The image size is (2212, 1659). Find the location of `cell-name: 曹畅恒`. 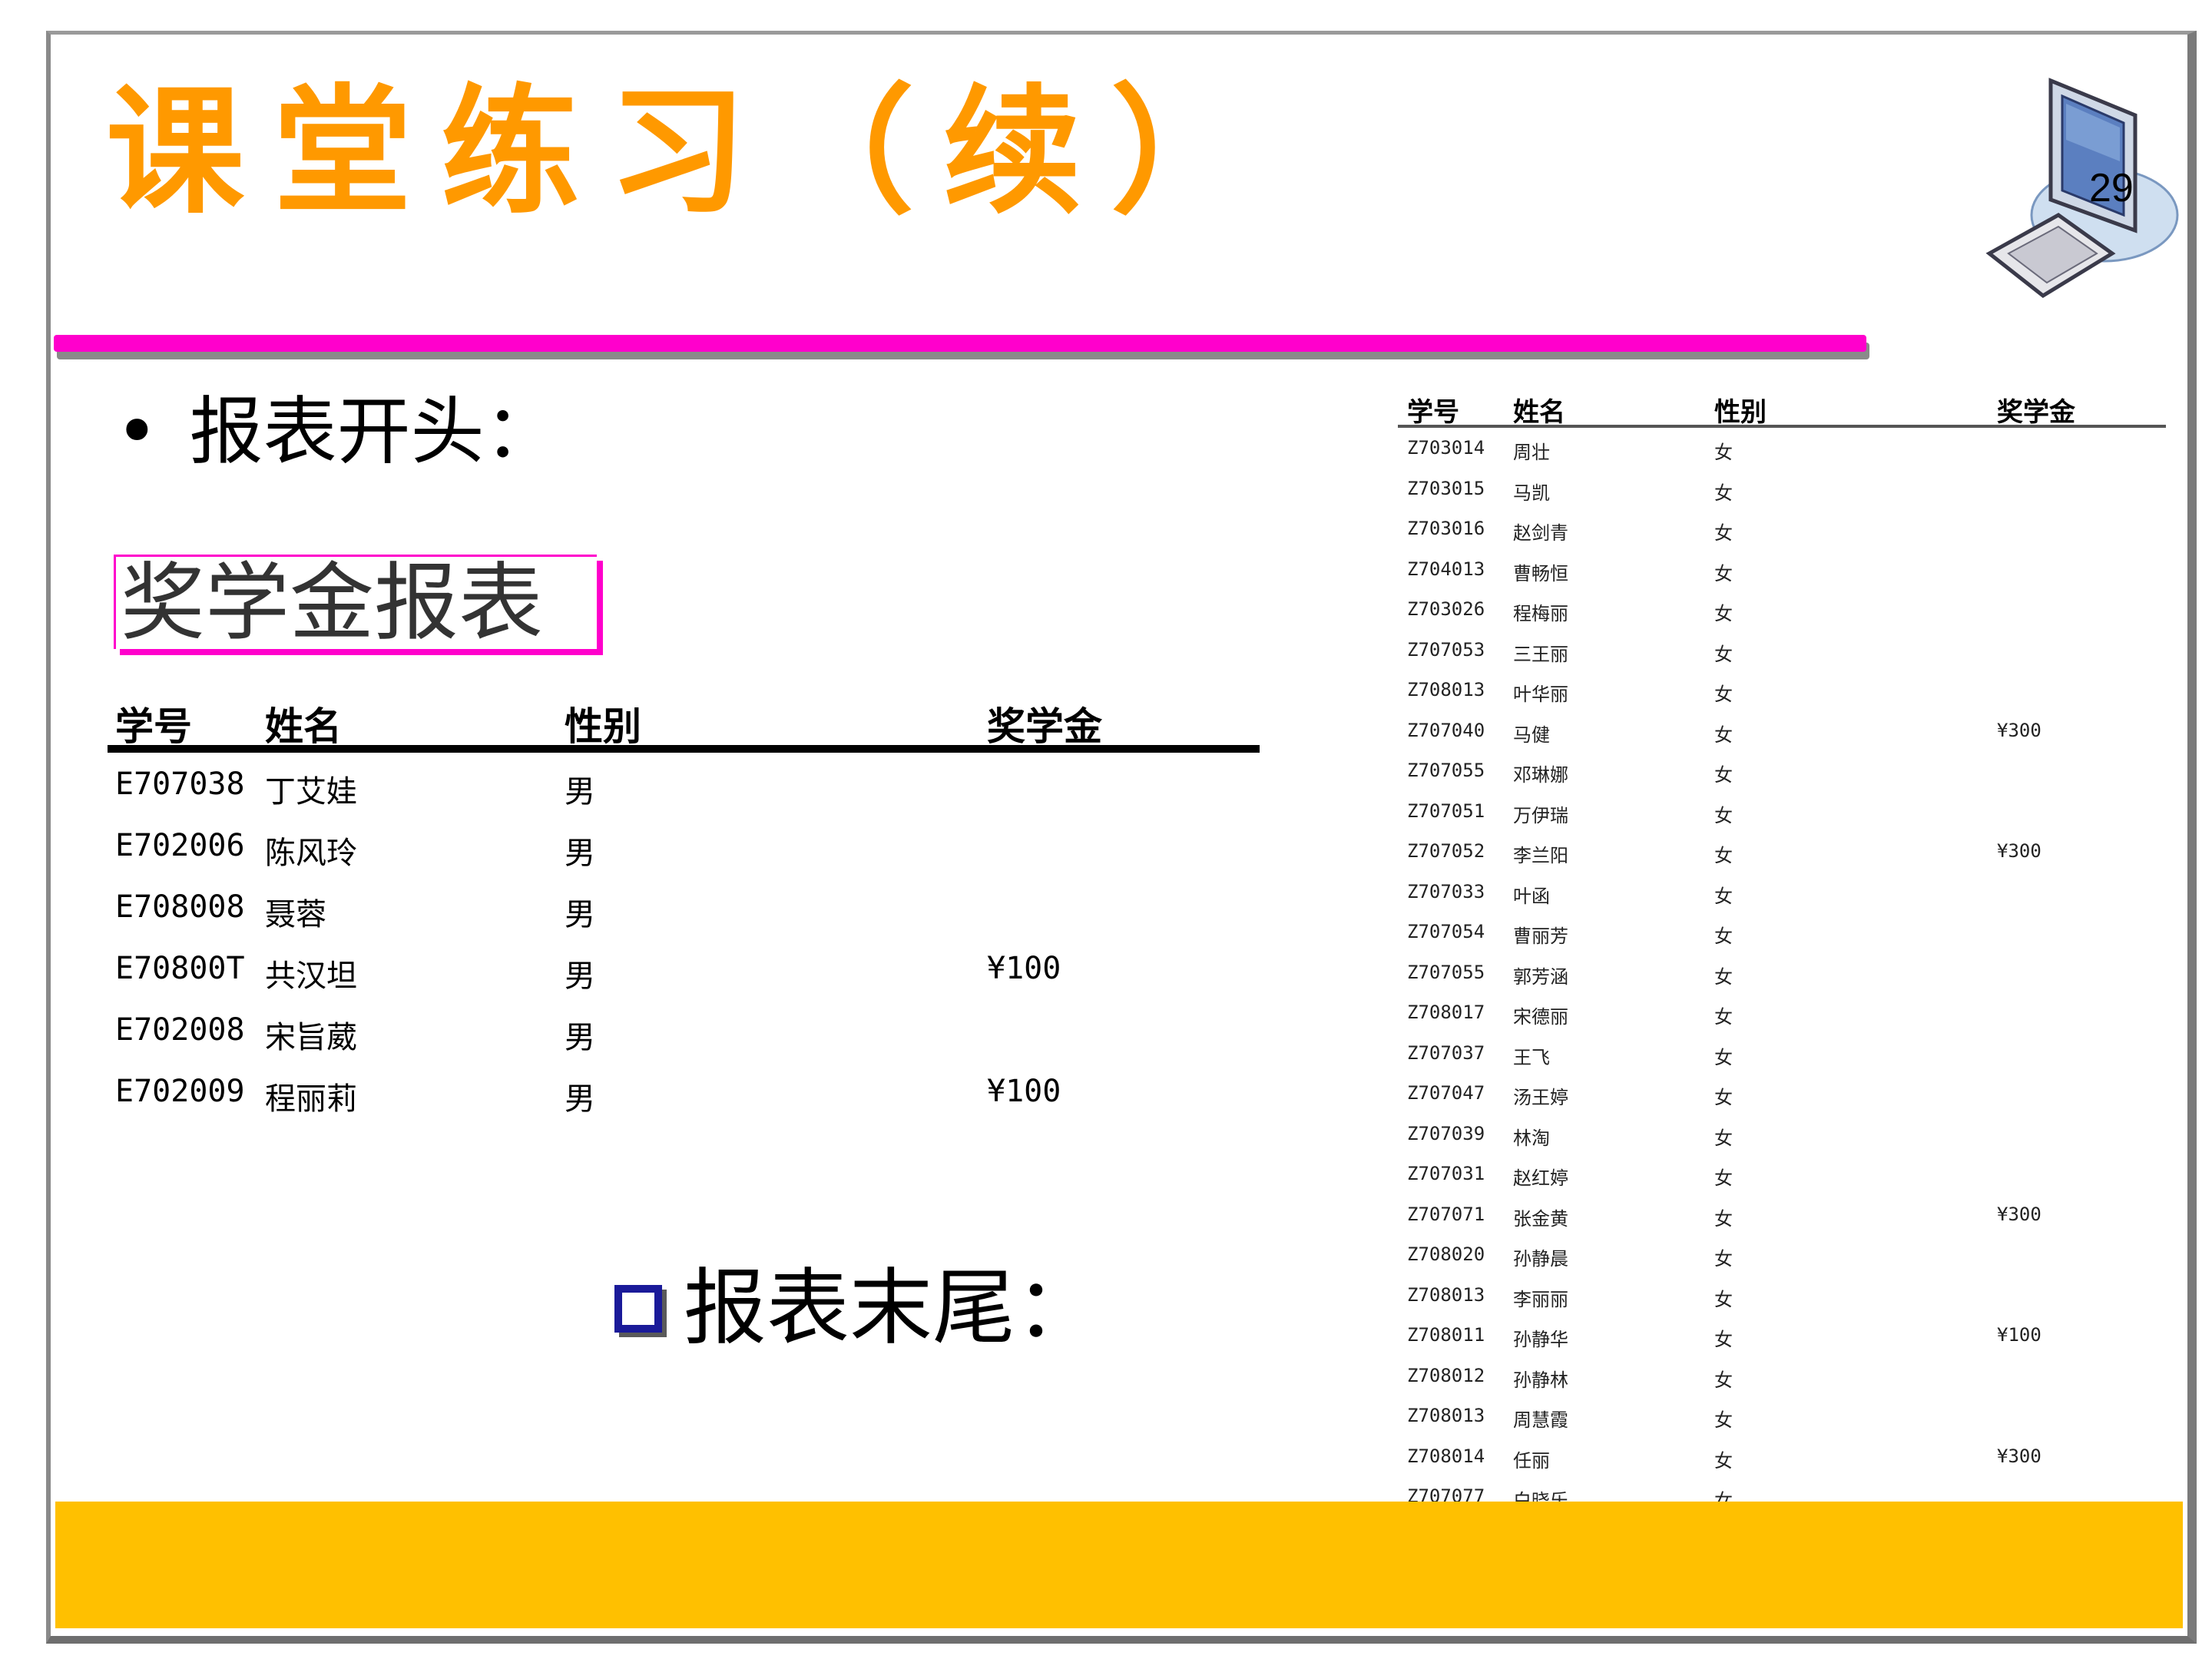

cell-name: 曹畅恒 is located at coordinates (1541, 573).